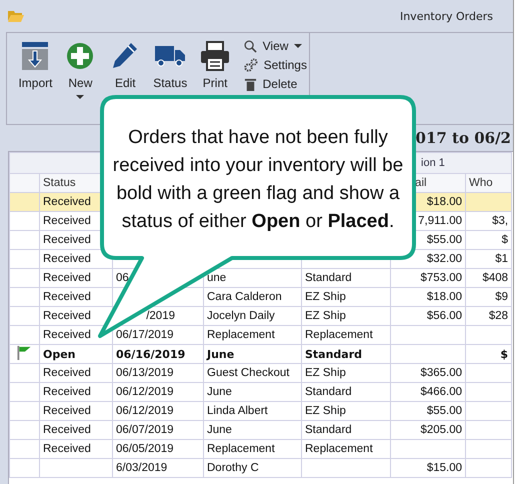 This screenshot has height=484, width=528. Describe the element at coordinates (444, 468) in the screenshot. I see `table-cell: $15.00` at that location.